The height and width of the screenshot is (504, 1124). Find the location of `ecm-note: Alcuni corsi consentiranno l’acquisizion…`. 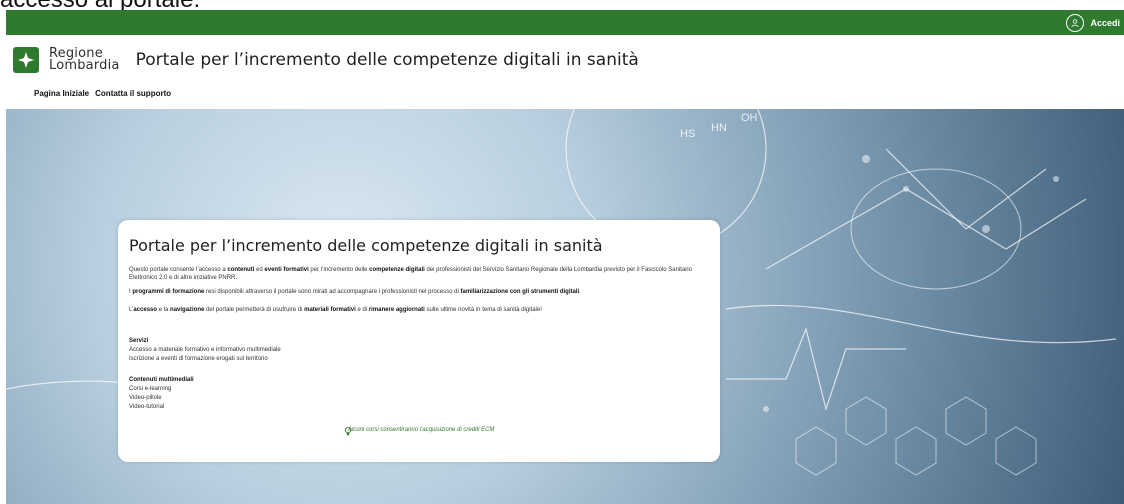

ecm-note: Alcuni corsi consentiranno l’acquisizion… is located at coordinates (419, 431).